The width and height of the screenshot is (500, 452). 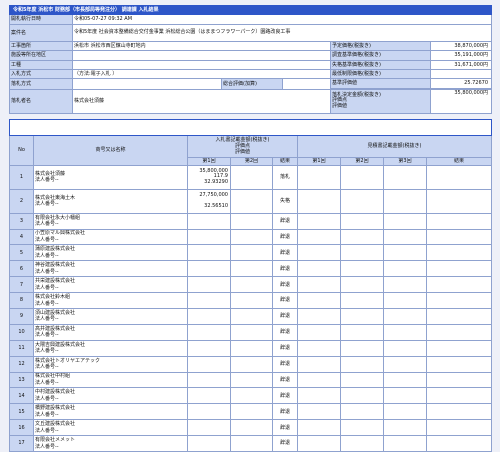 What do you see at coordinates (251, 443) in the screenshot?
I see `bidder-row: 17 有限会社メメット 法人番号-- 辞退` at bounding box center [251, 443].